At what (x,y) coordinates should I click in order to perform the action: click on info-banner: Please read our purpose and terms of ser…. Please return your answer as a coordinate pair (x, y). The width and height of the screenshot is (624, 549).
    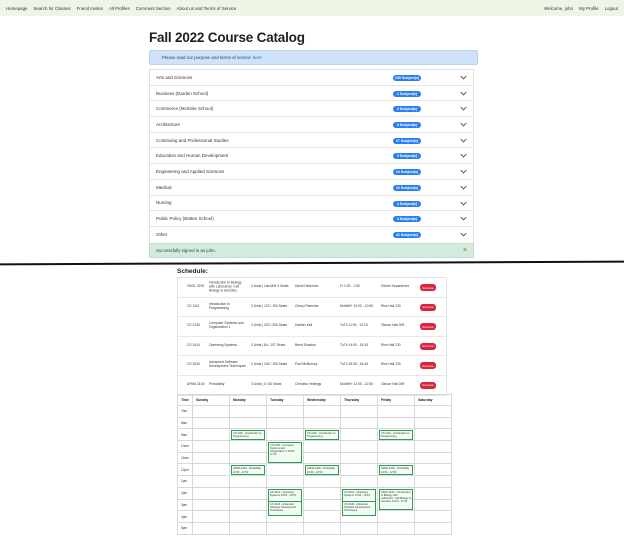
    Looking at the image, I should click on (313, 57).